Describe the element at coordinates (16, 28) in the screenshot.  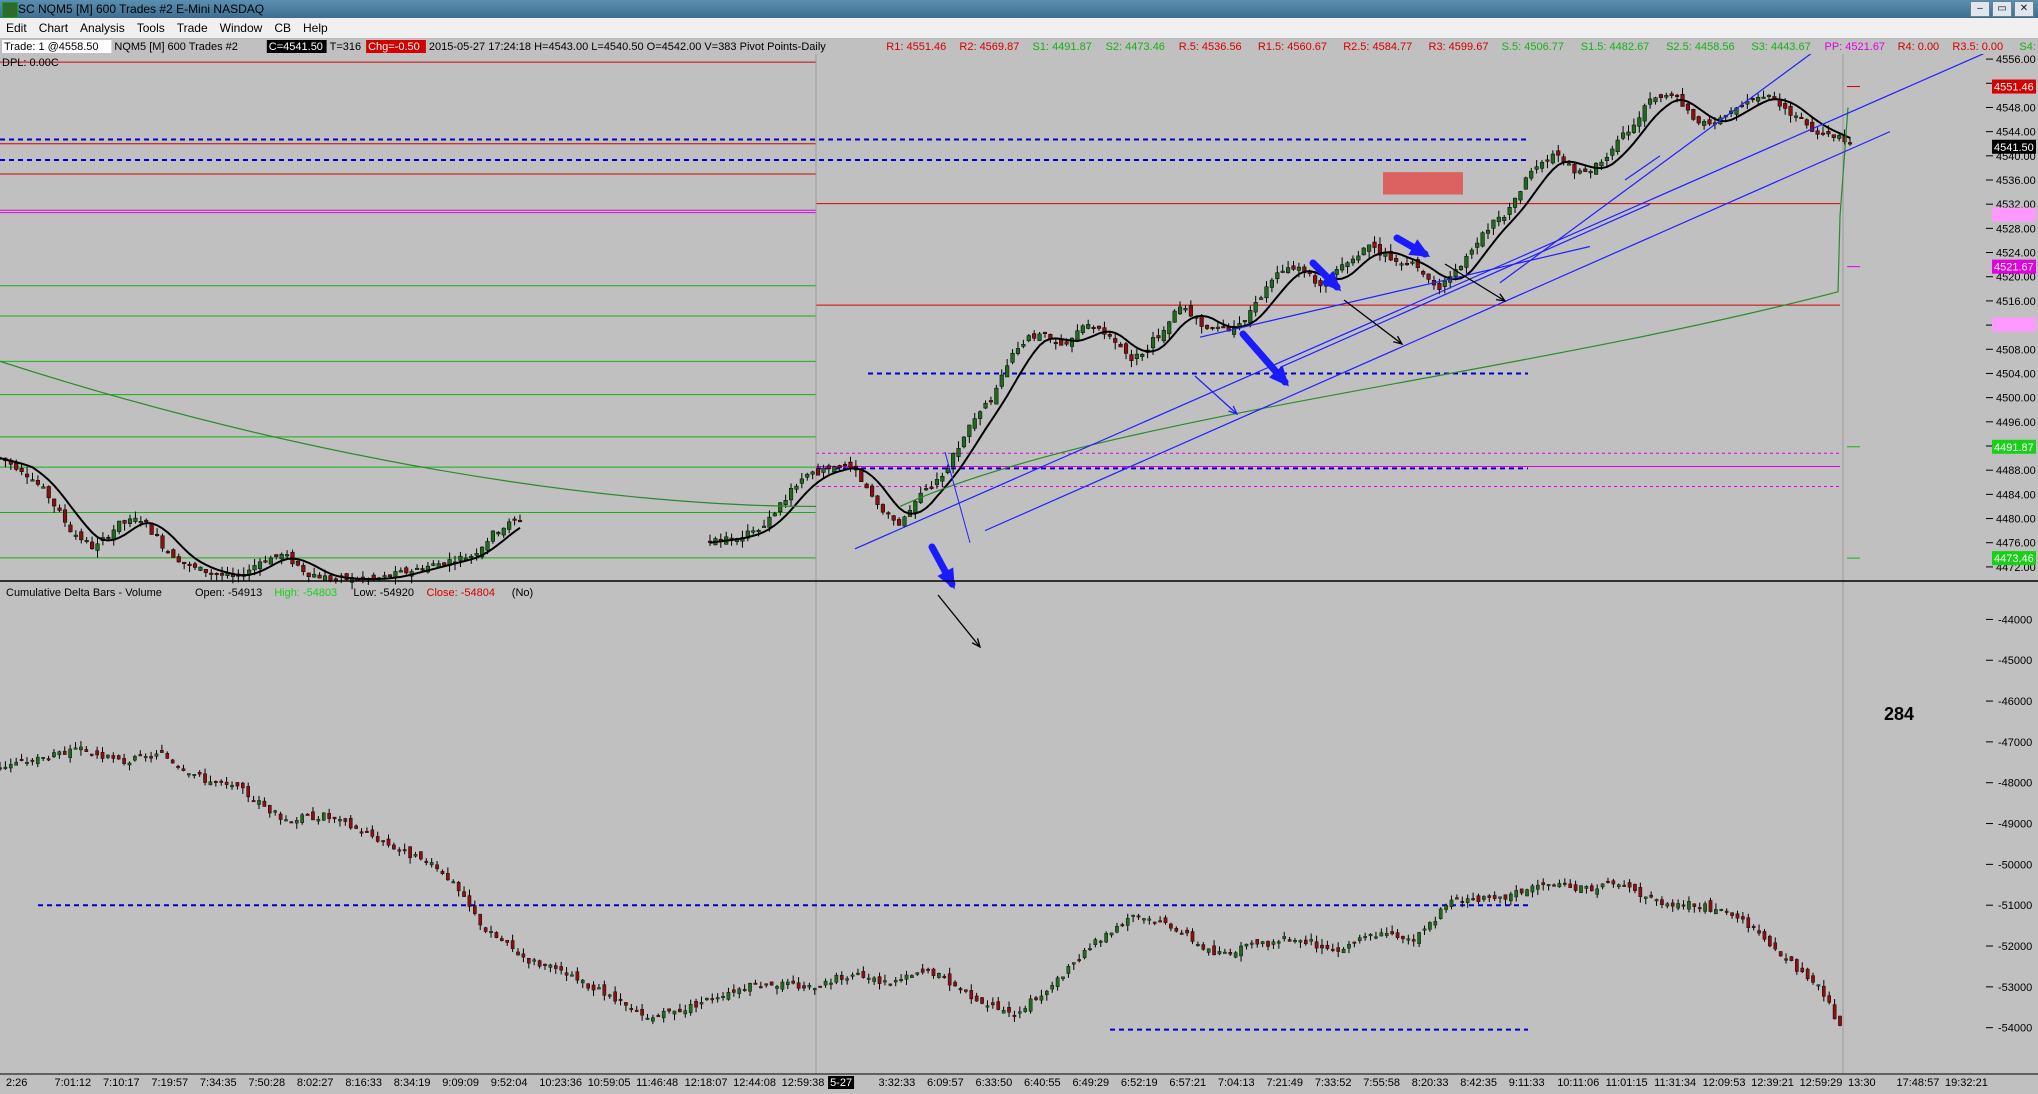
I see `menu-edit: Edit` at that location.